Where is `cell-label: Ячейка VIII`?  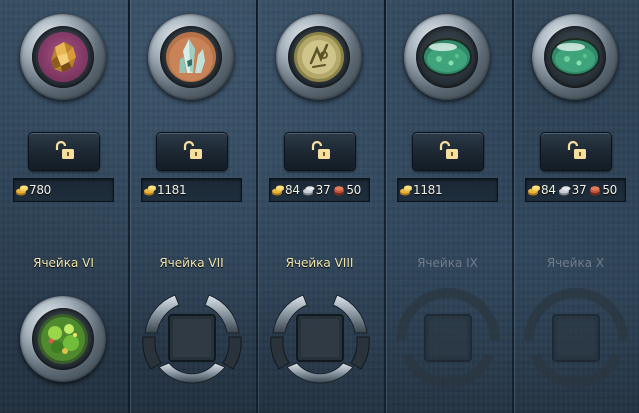 cell-label: Ячейка VIII is located at coordinates (319, 263).